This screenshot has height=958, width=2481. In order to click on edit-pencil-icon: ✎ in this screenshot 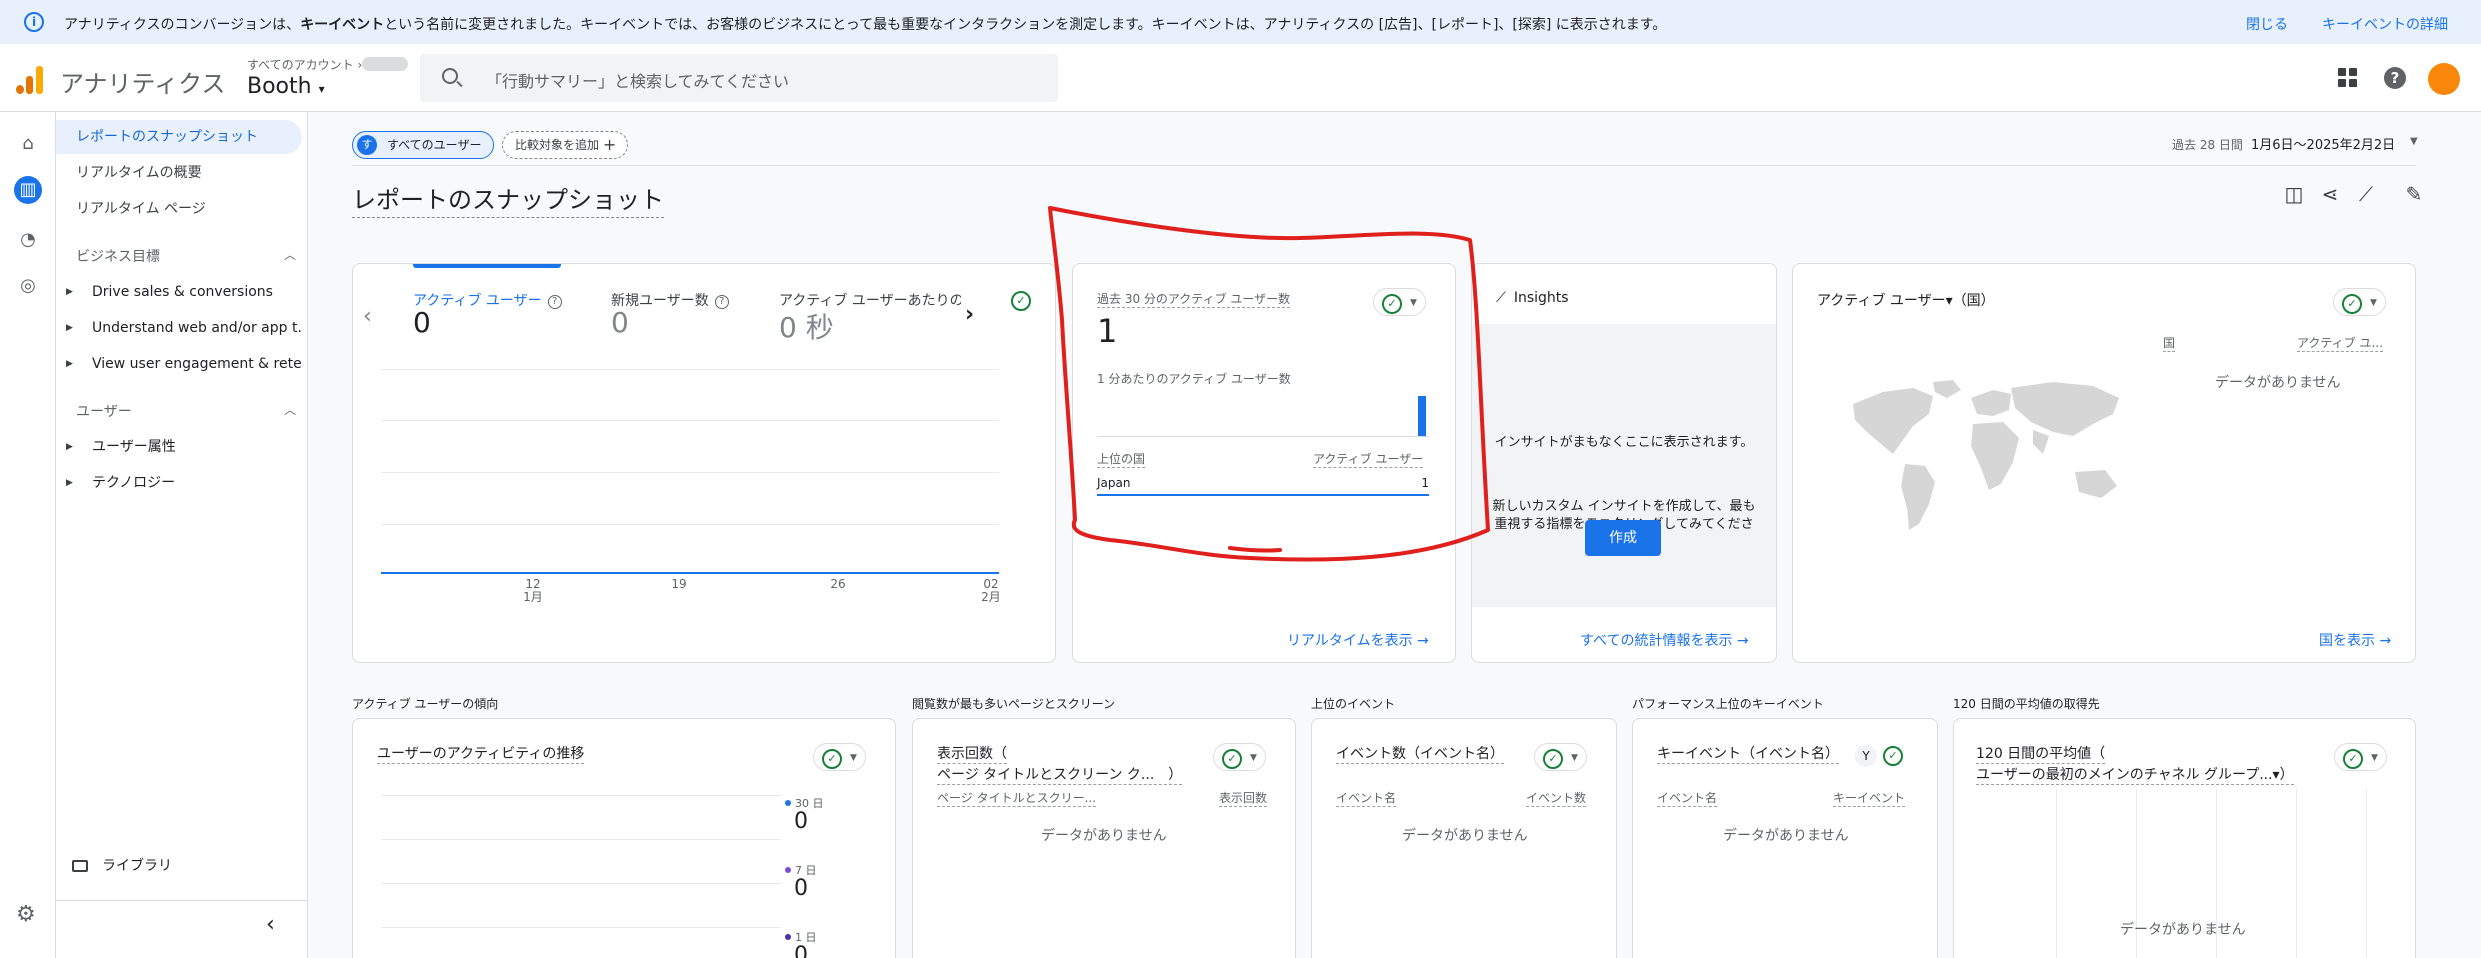, I will do `click(2414, 194)`.